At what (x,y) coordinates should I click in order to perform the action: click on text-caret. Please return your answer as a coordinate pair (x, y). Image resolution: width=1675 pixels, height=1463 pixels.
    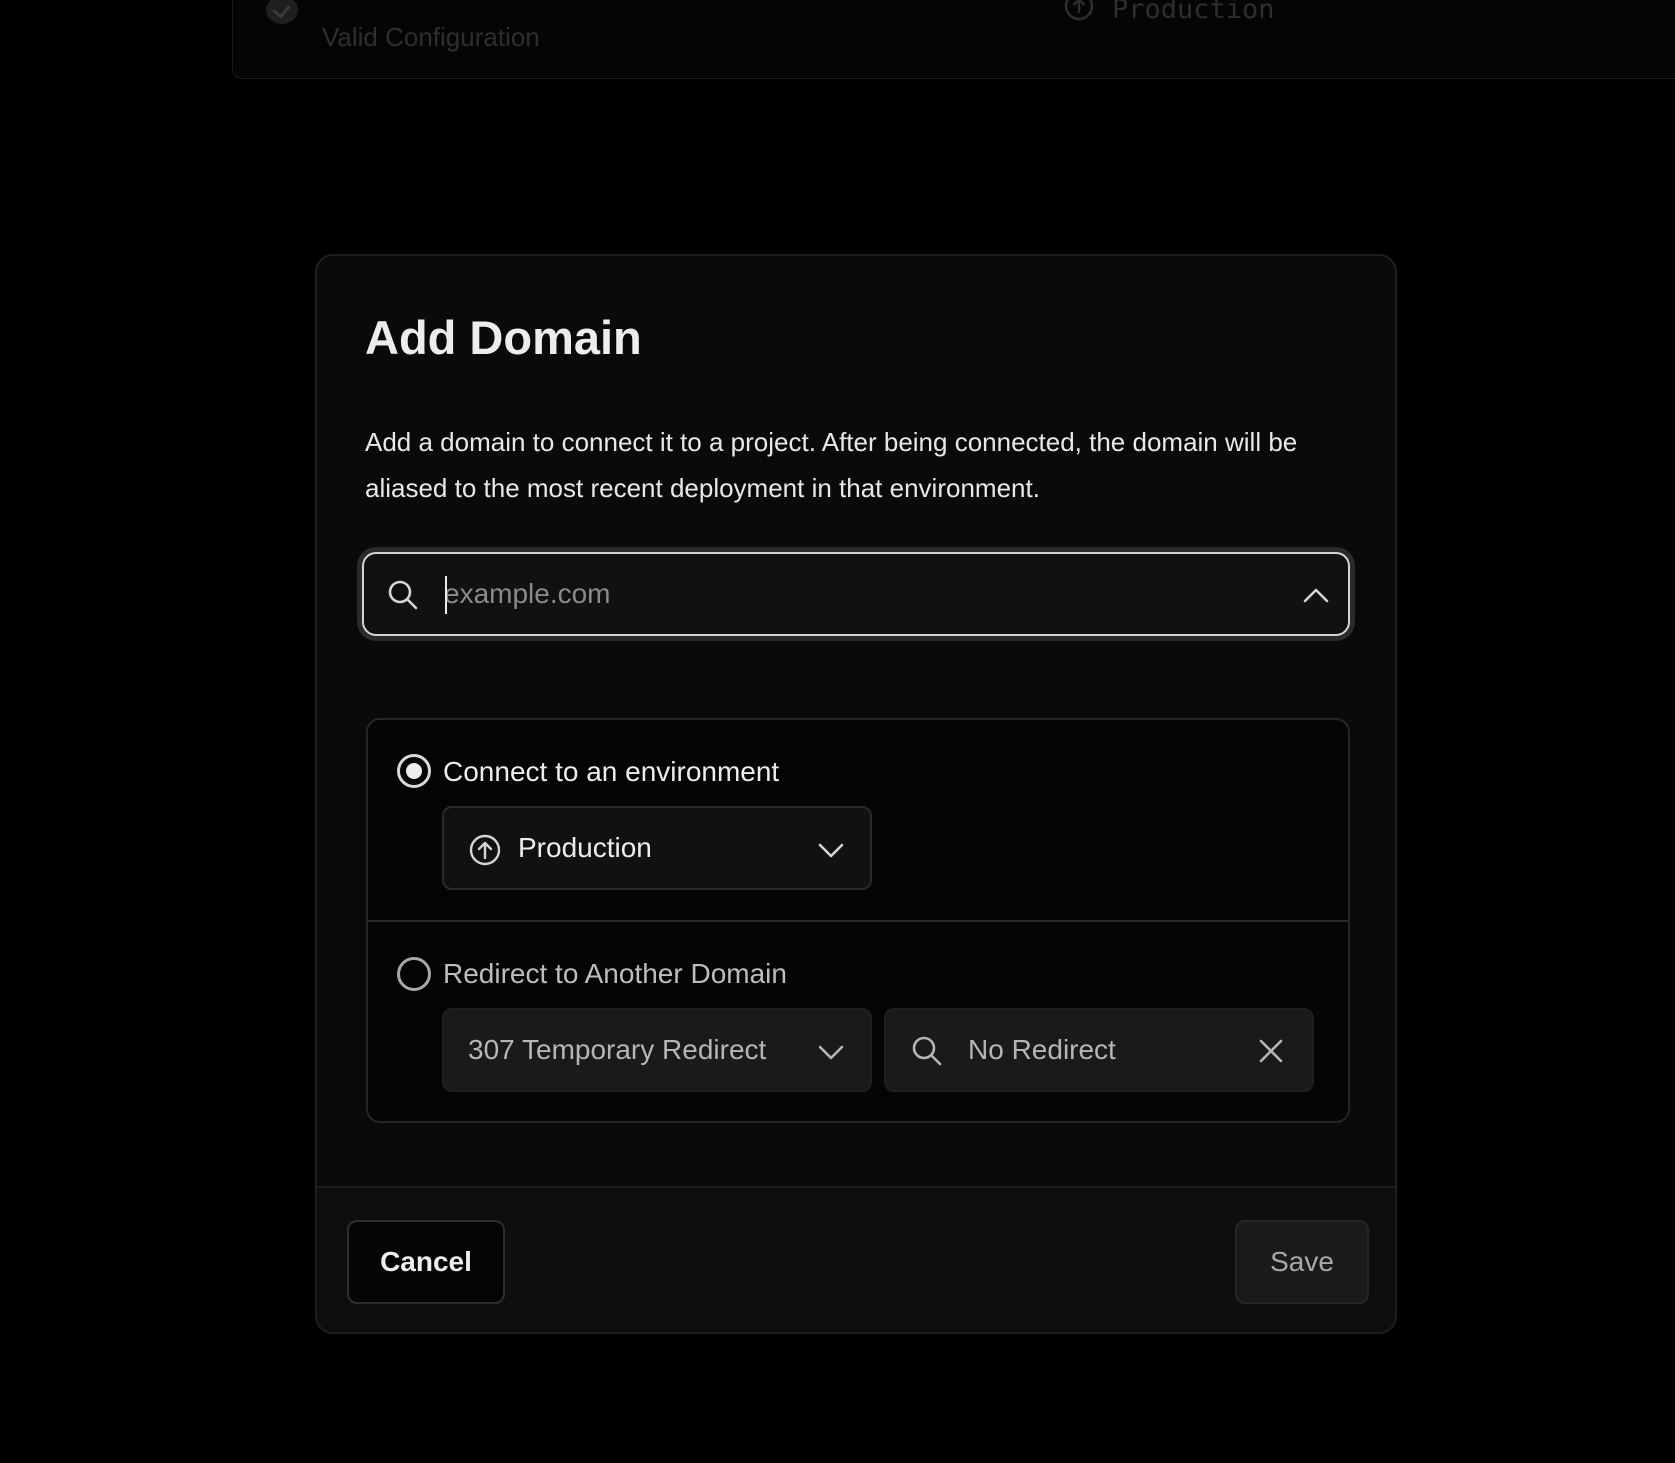
    Looking at the image, I should click on (446, 595).